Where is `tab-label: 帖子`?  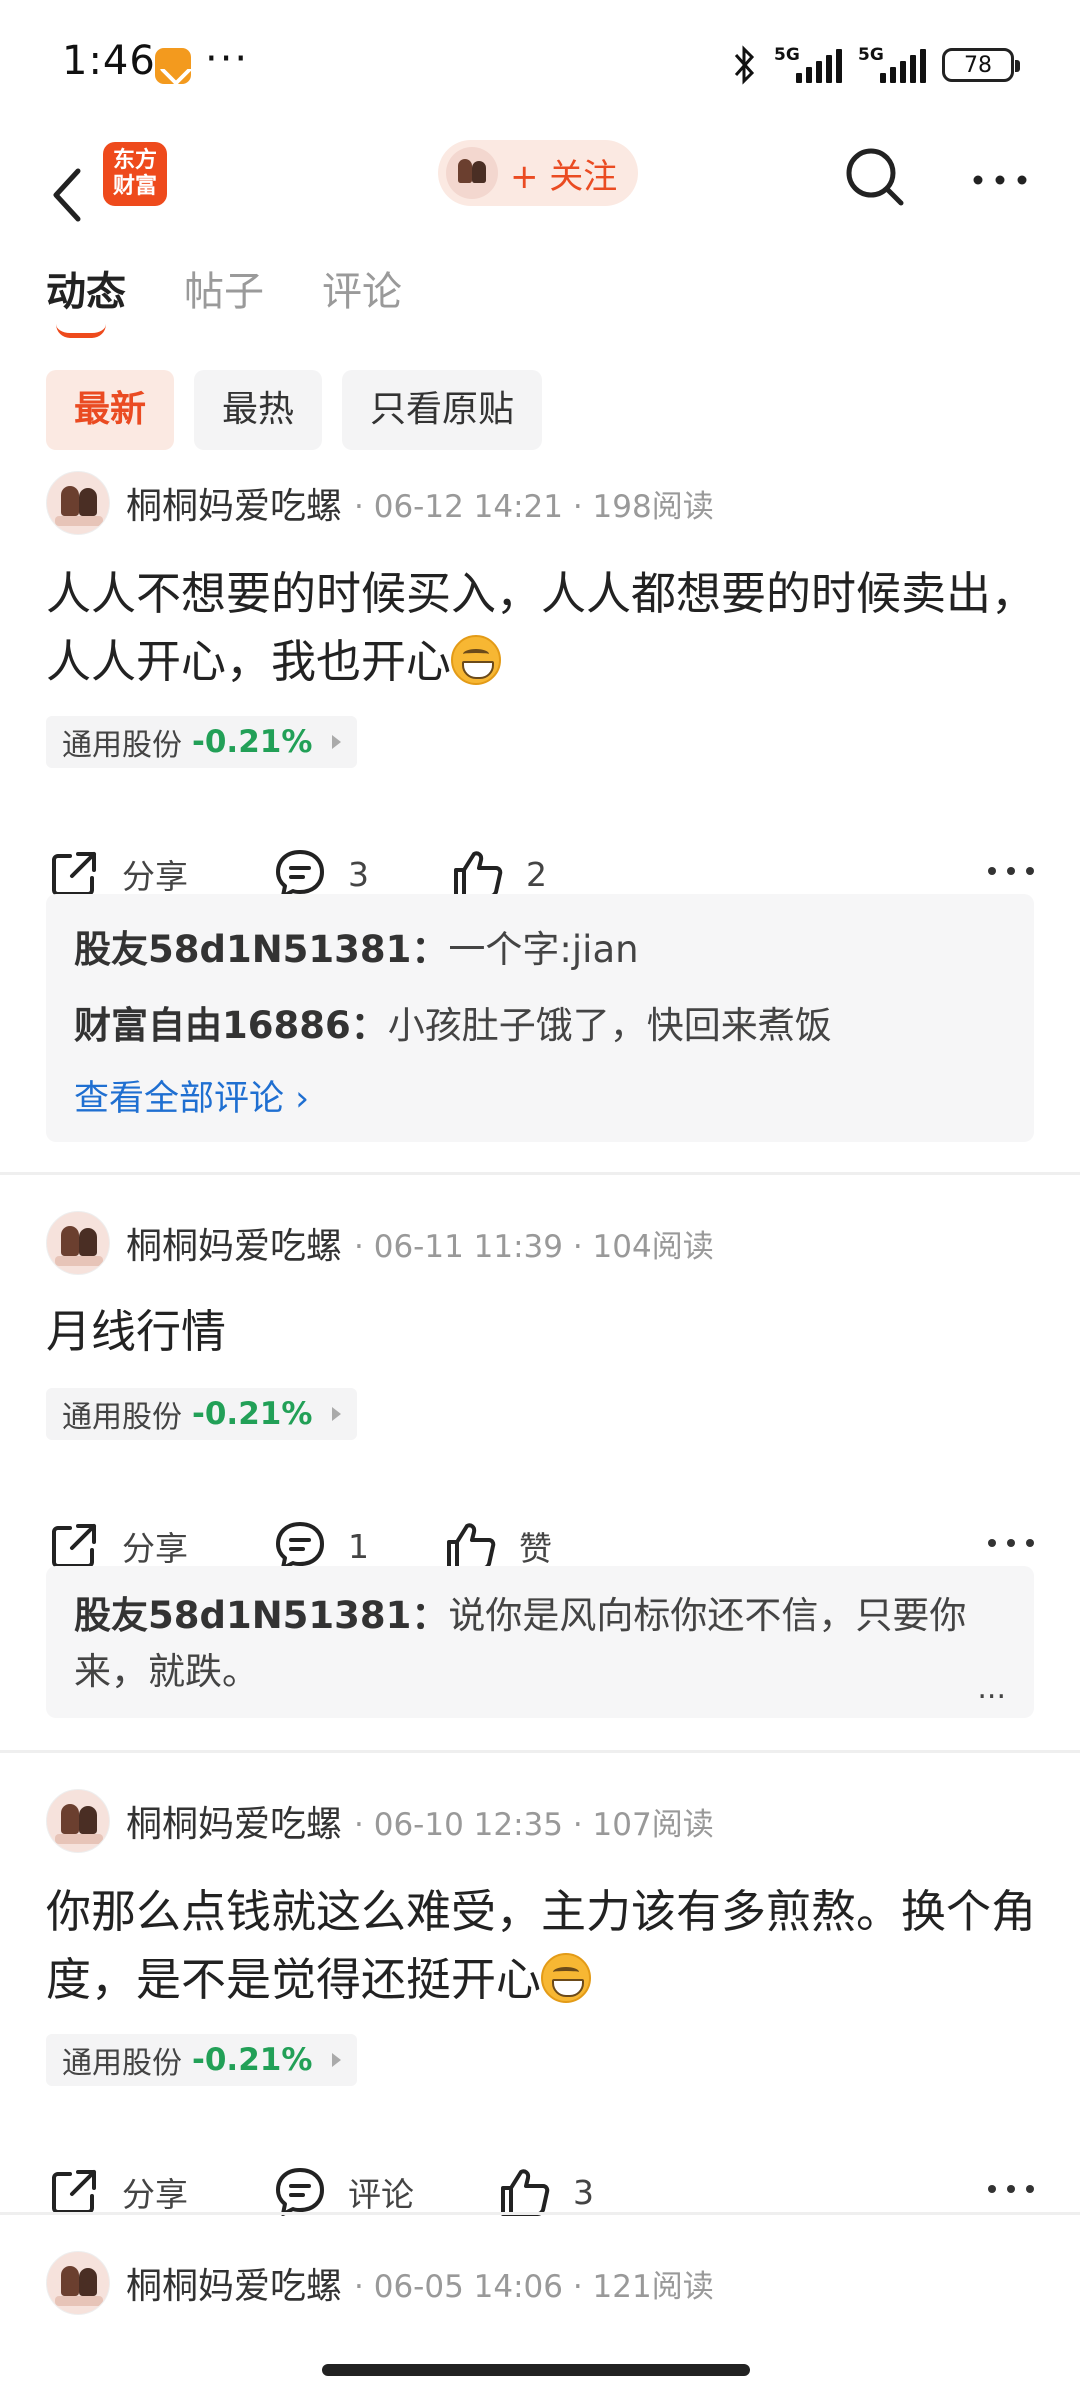 tab-label: 帖子 is located at coordinates (224, 292).